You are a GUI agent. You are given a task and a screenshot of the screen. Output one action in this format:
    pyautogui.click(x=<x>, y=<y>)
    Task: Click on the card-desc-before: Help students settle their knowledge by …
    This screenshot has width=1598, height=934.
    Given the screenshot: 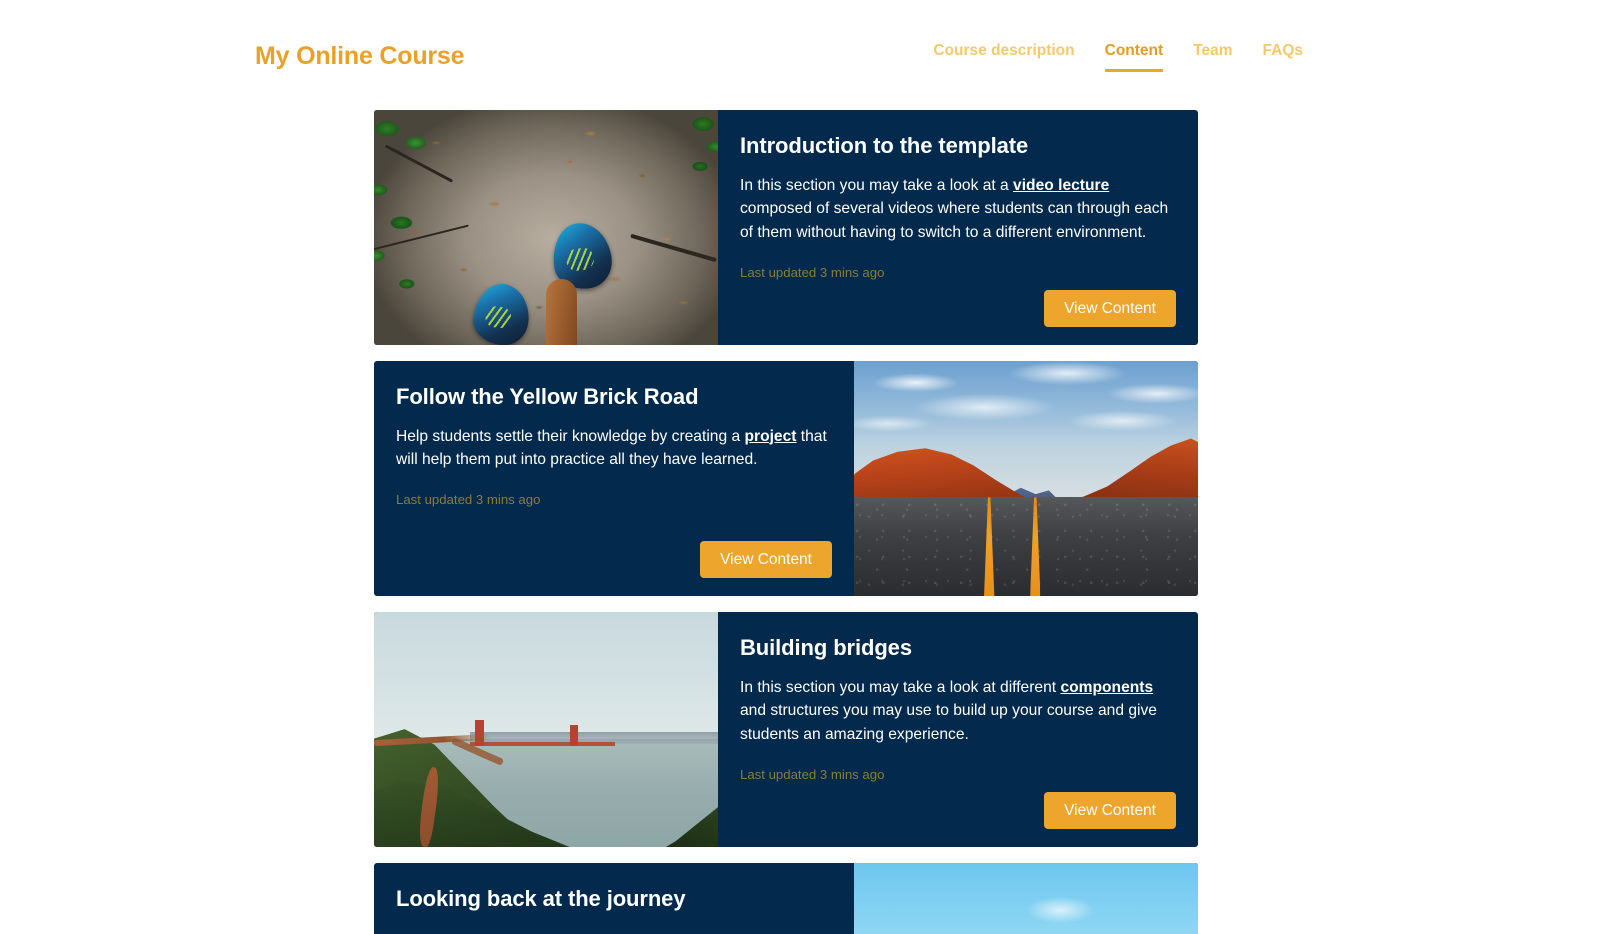 What is the action you would take?
    pyautogui.click(x=570, y=436)
    